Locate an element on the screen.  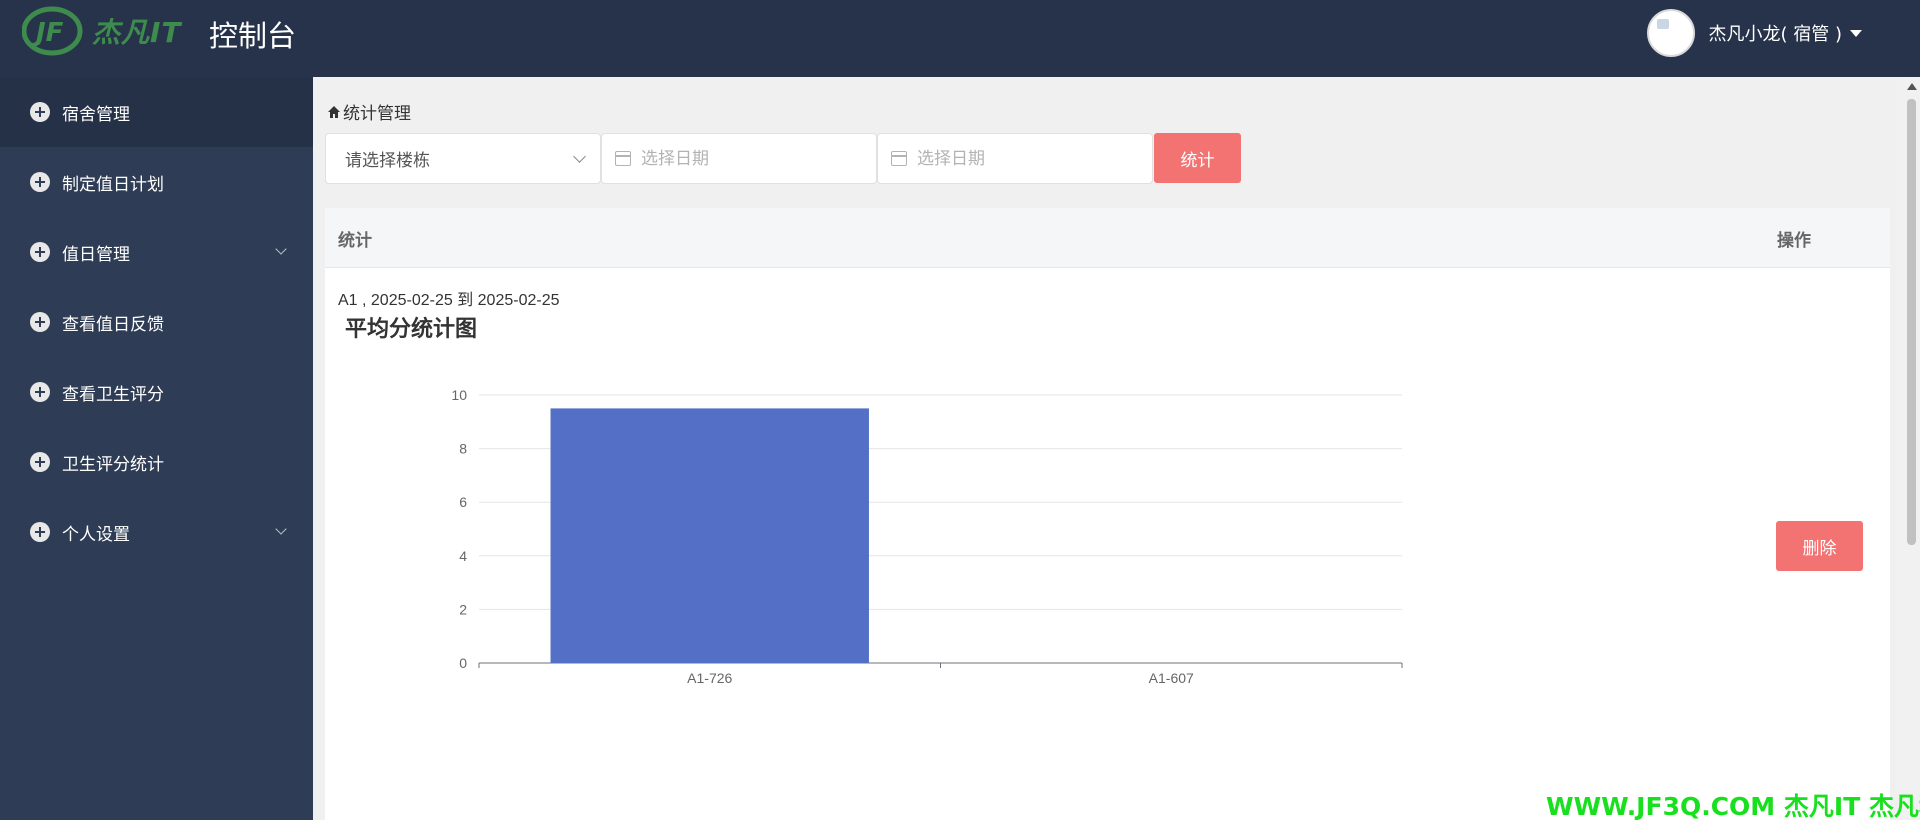
sidebar-item-label: 卫生评分统计 is located at coordinates (113, 464).